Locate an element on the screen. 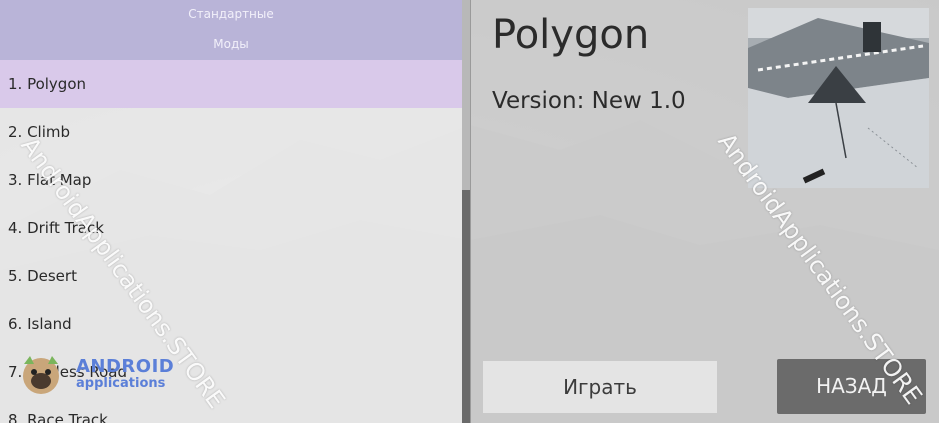  play-button: Играть is located at coordinates (600, 387).